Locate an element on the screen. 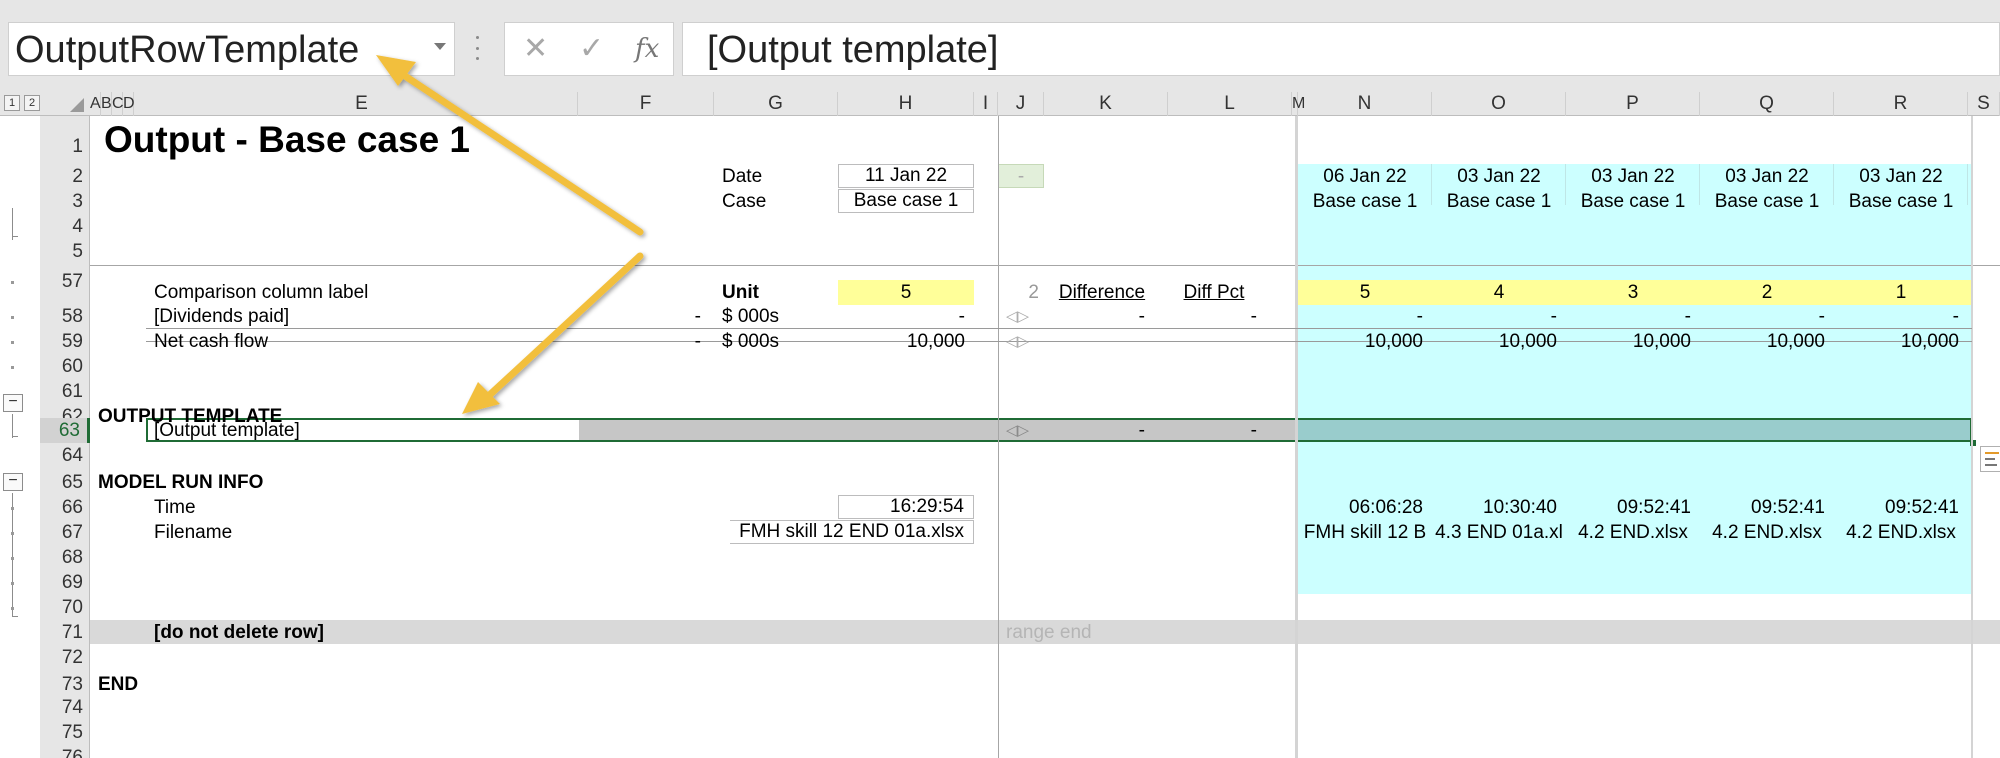 The image size is (2000, 758). row-header-72: 72 is located at coordinates (65, 657).